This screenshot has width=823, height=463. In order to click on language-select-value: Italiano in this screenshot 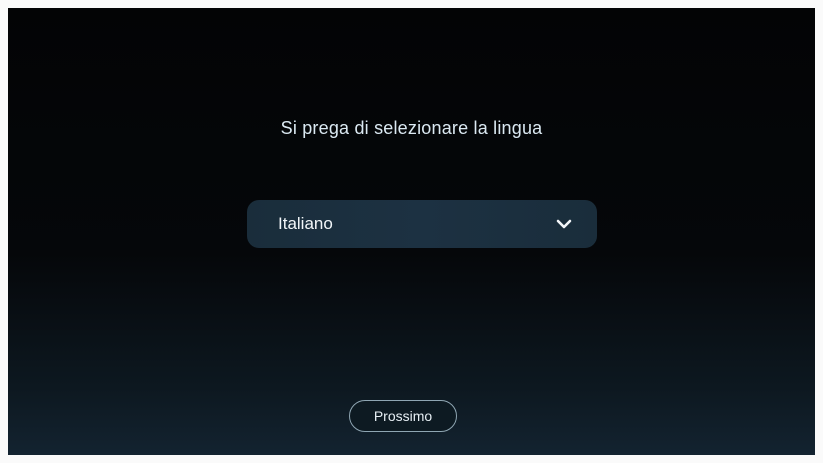, I will do `click(305, 223)`.